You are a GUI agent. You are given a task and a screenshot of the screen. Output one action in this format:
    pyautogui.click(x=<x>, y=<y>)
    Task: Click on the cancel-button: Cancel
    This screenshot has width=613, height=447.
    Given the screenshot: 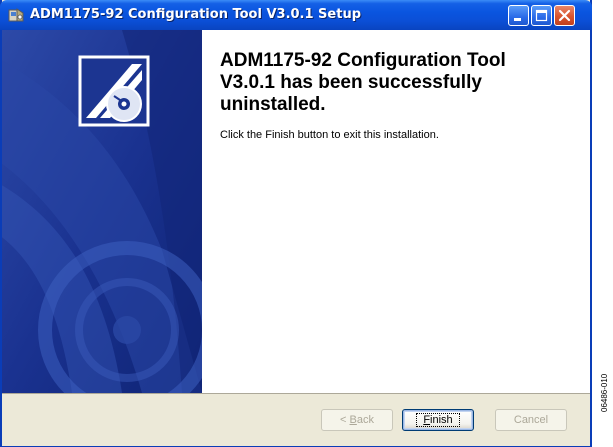 What is the action you would take?
    pyautogui.click(x=531, y=420)
    